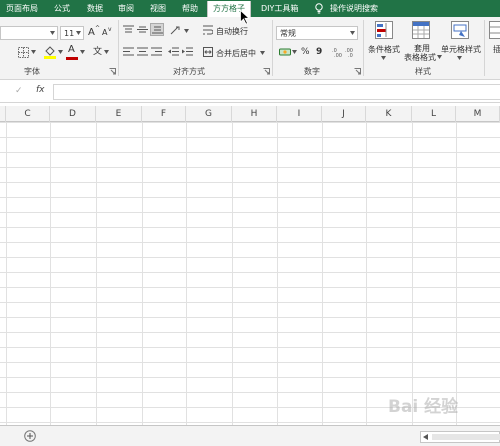 The height and width of the screenshot is (446, 500). Describe the element at coordinates (189, 71) in the screenshot. I see `alignment-group-label: 对齐方式` at that location.